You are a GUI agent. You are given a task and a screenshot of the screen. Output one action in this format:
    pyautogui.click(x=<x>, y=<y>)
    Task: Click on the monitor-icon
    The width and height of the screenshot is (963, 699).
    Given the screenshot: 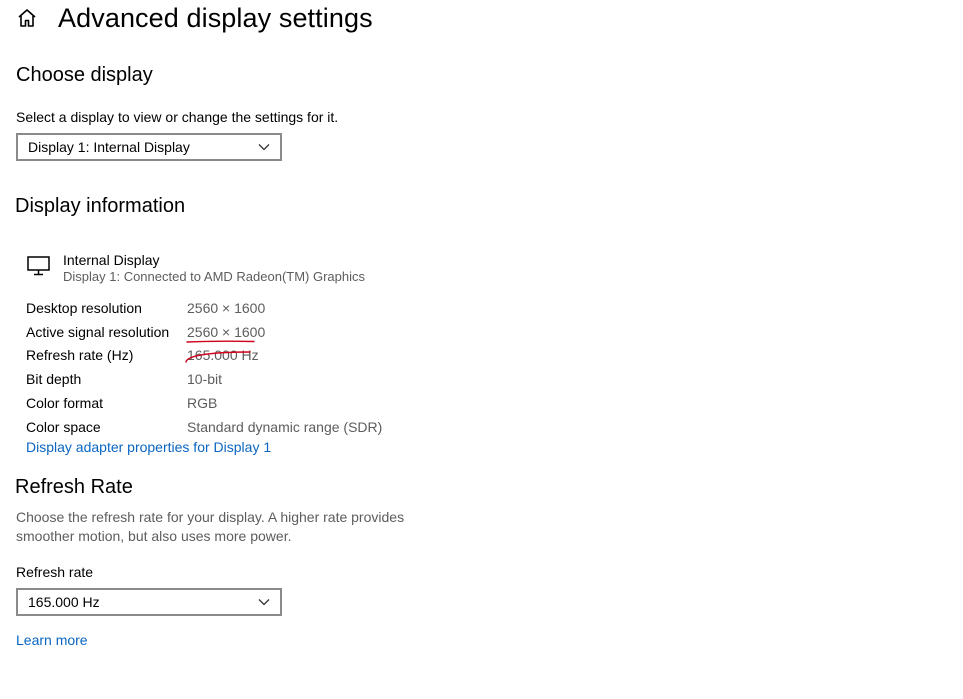 What is the action you would take?
    pyautogui.click(x=39, y=266)
    